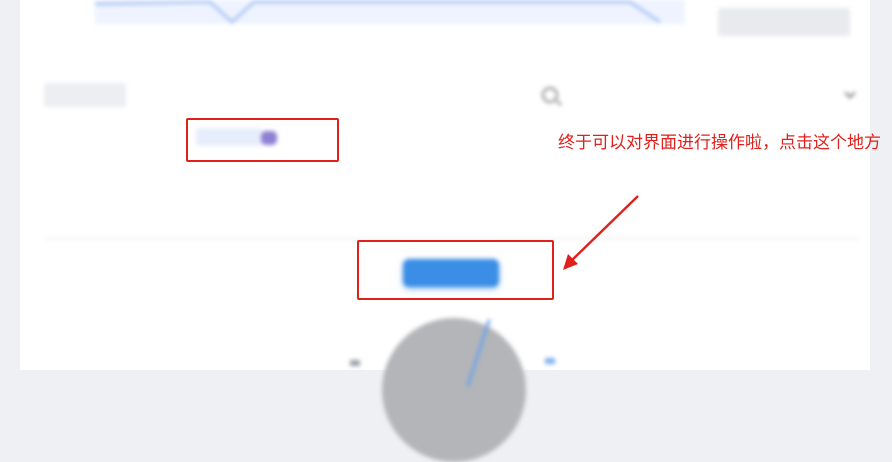 The height and width of the screenshot is (462, 892). Describe the element at coordinates (604, 229) in the screenshot. I see `arrow-shaft` at that location.